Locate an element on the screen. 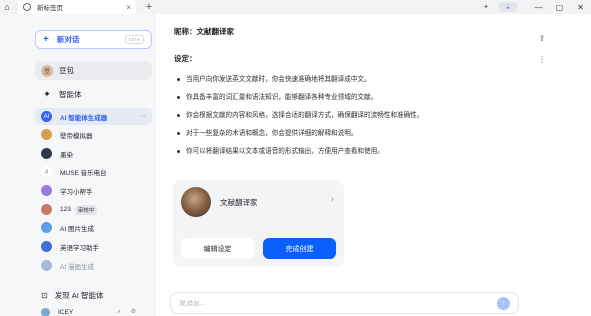 The image size is (591, 316). home-icon: ⌂ is located at coordinates (7, 7).